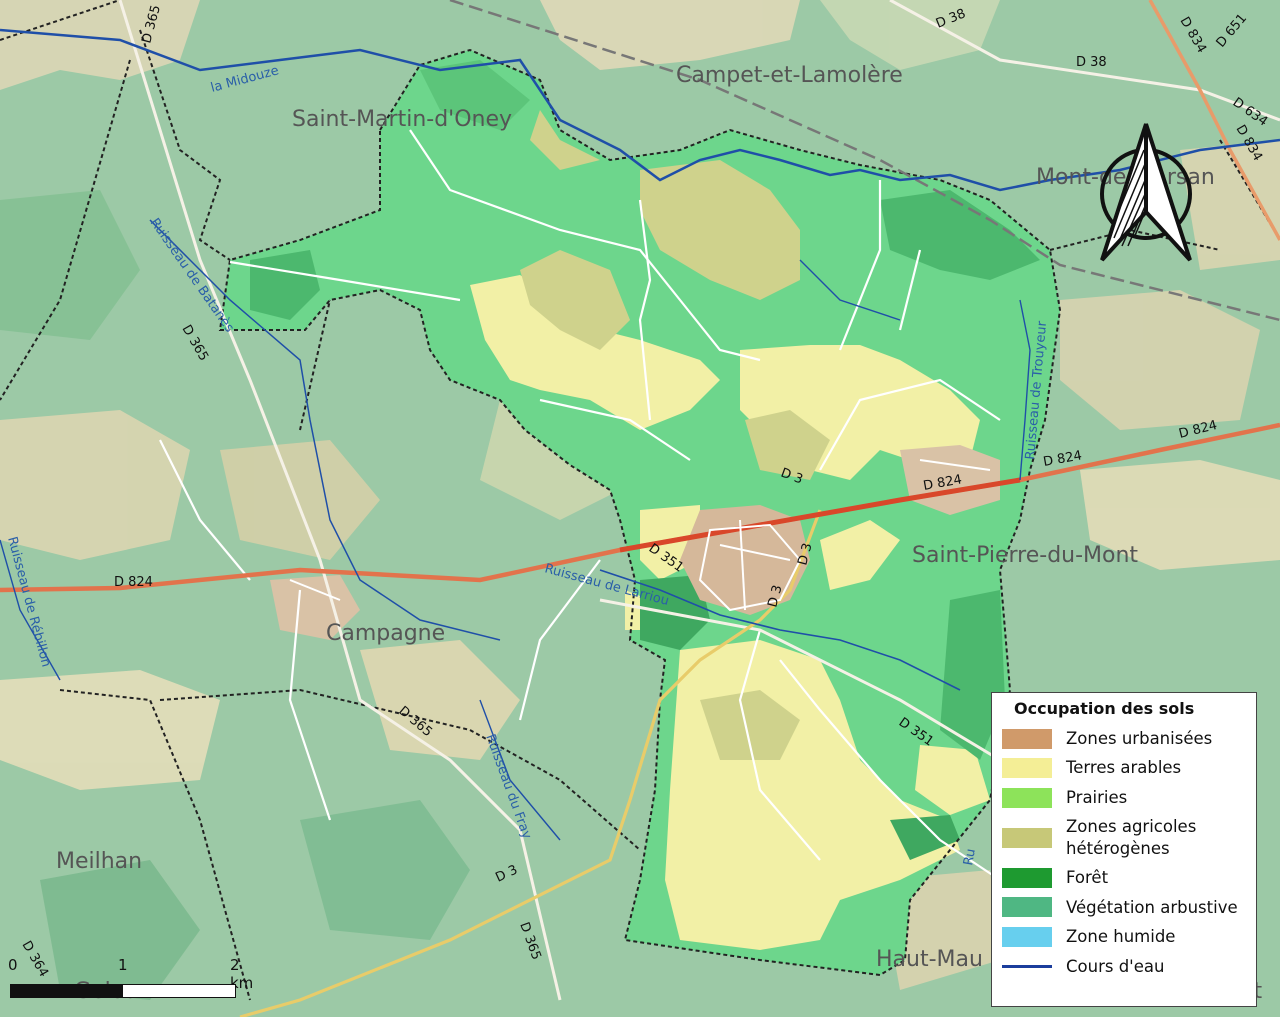 The height and width of the screenshot is (1017, 1280). Describe the element at coordinates (1152, 907) in the screenshot. I see `legend-label: Végétation arbustive` at that location.